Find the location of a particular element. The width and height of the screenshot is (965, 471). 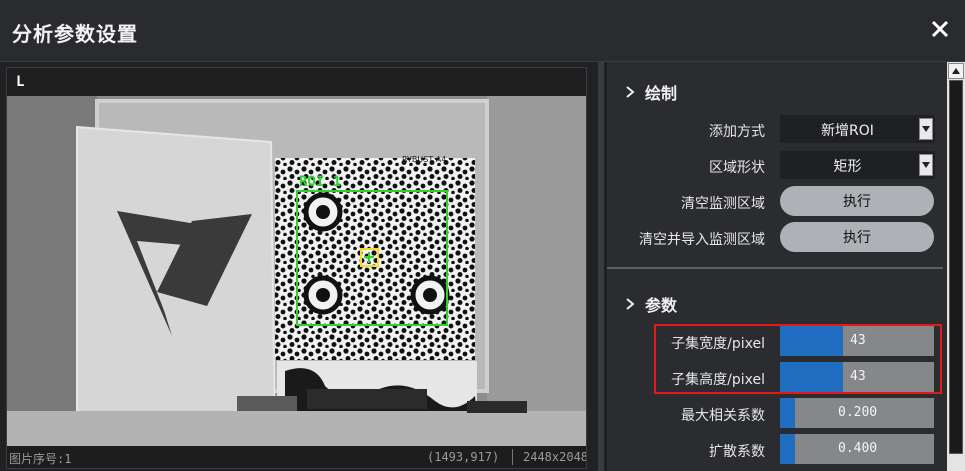

image-resolution-text: 2448x2048 is located at coordinates (555, 457).